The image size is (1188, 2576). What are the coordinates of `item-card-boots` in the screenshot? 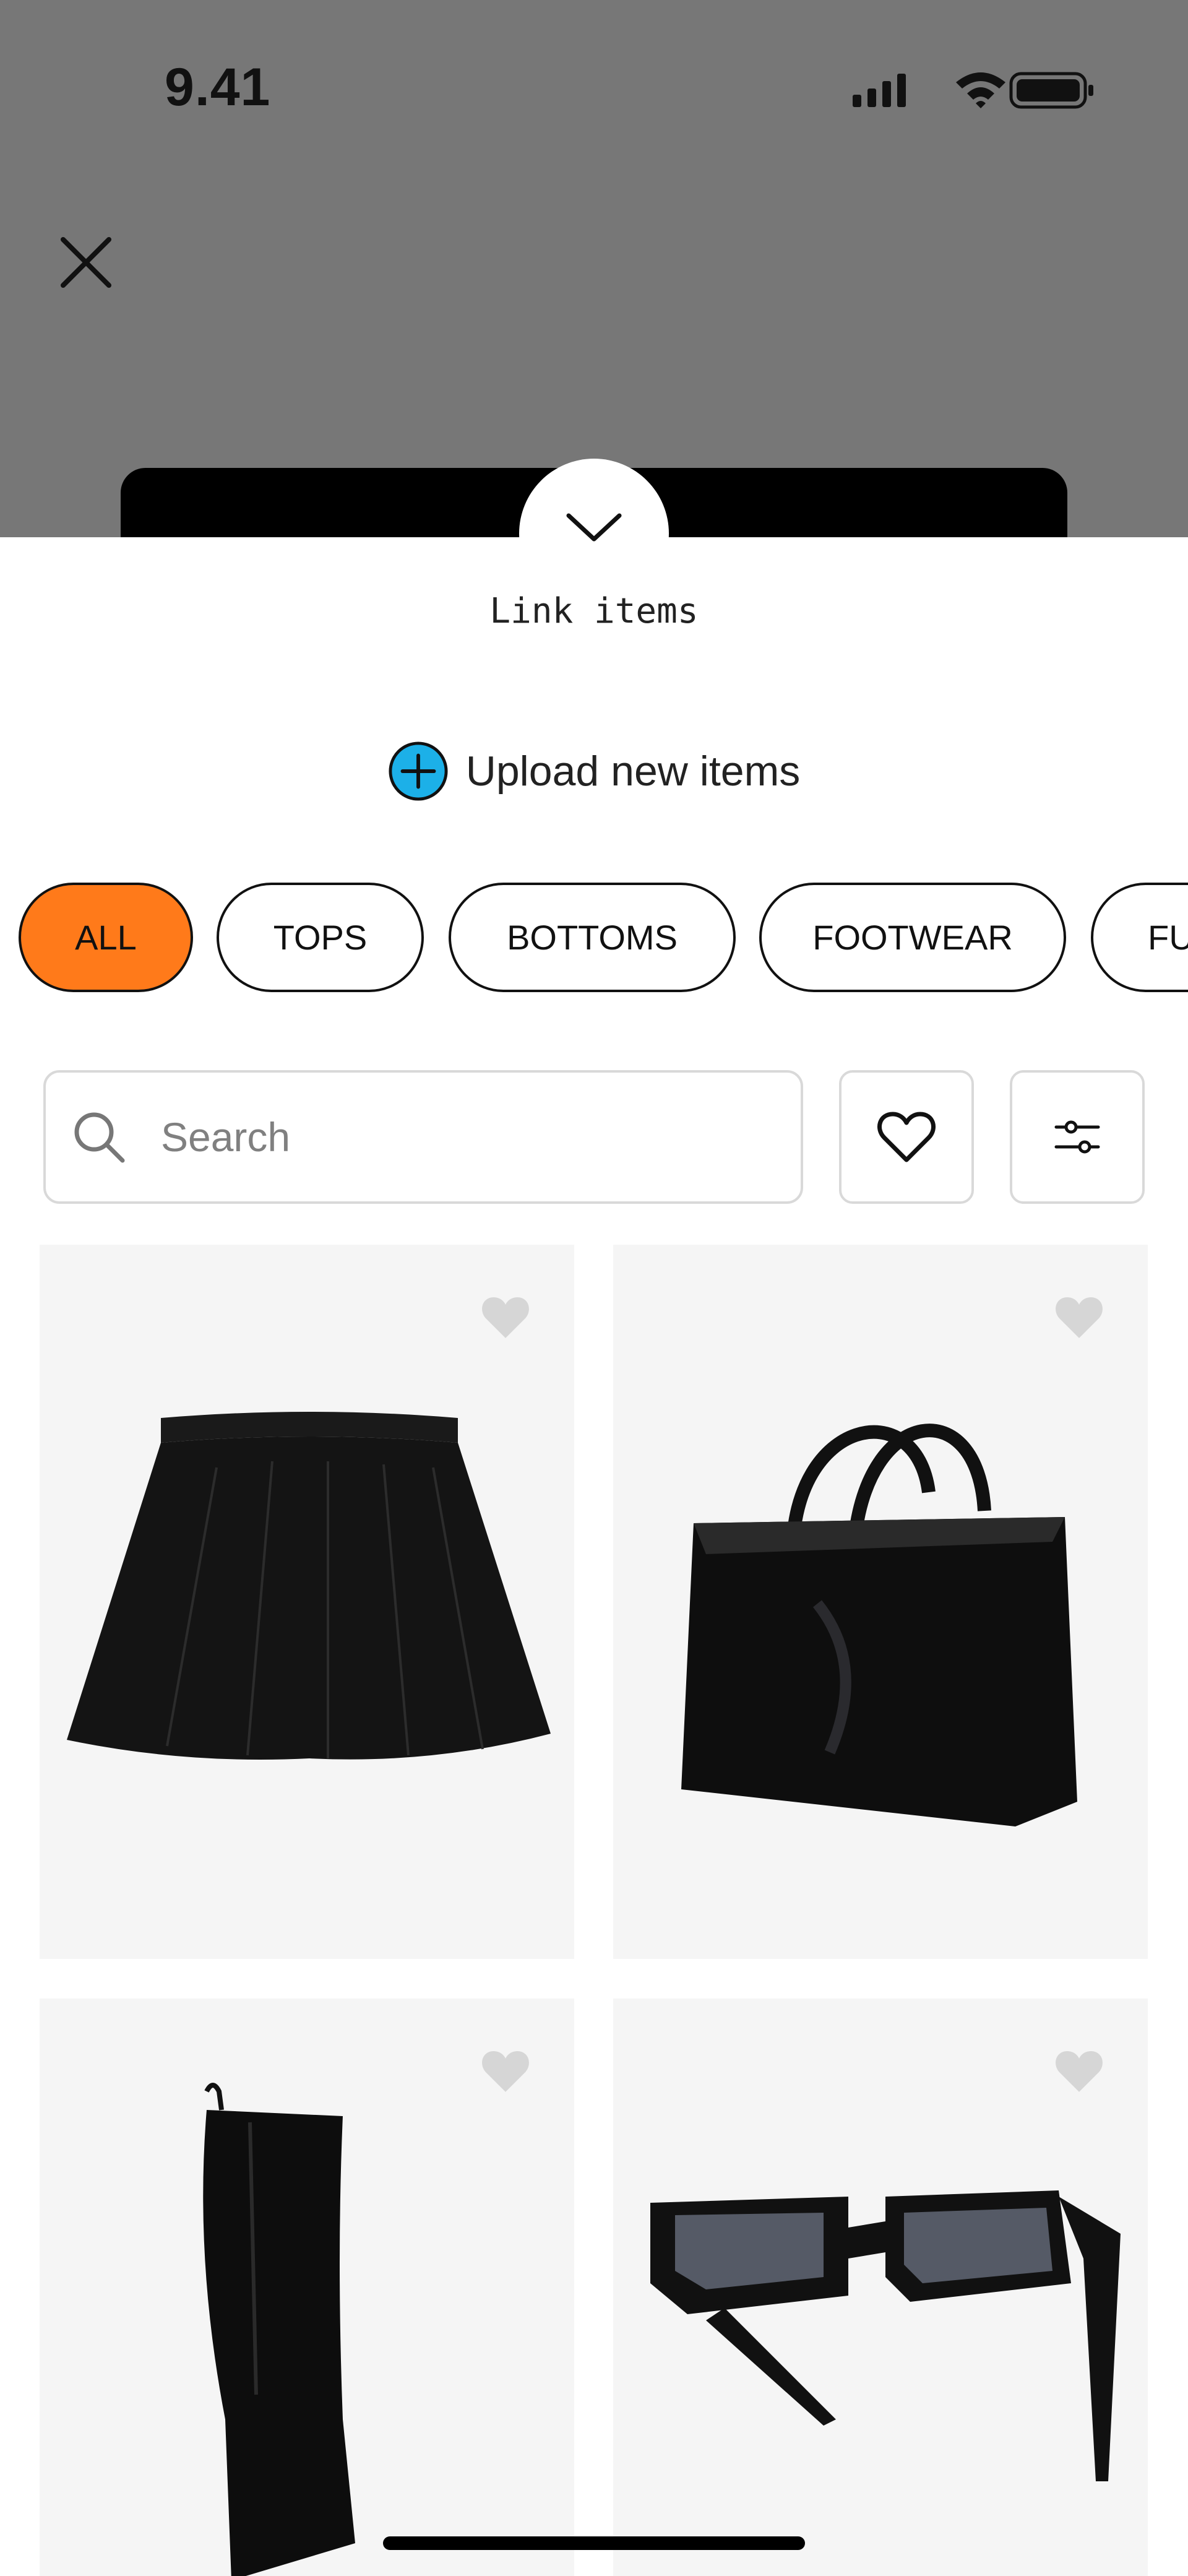 It's located at (307, 2287).